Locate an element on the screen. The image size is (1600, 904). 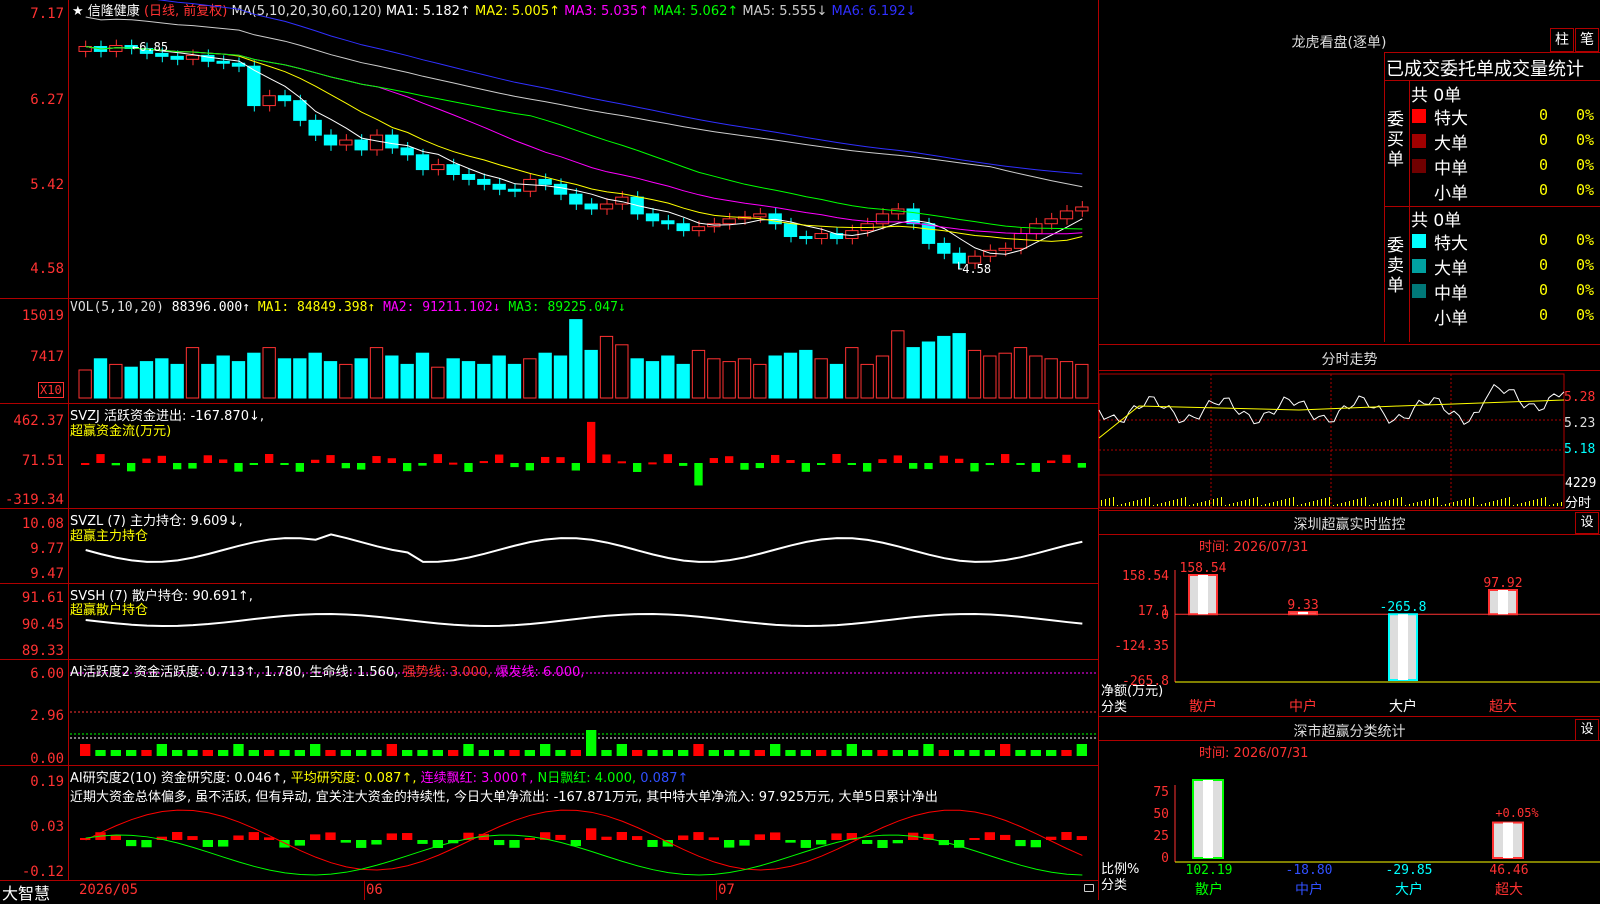
date-tick: 07 is located at coordinates (726, 890).